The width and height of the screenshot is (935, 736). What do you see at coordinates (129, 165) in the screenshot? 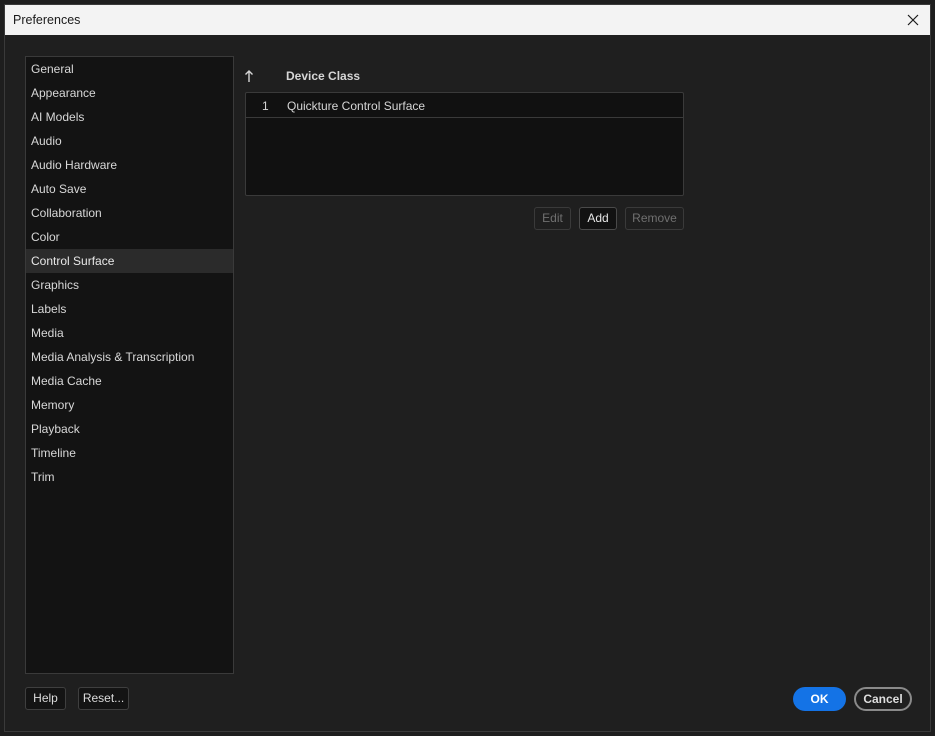
I see `sidebar-item-audio-hardware: Audio Hardware` at bounding box center [129, 165].